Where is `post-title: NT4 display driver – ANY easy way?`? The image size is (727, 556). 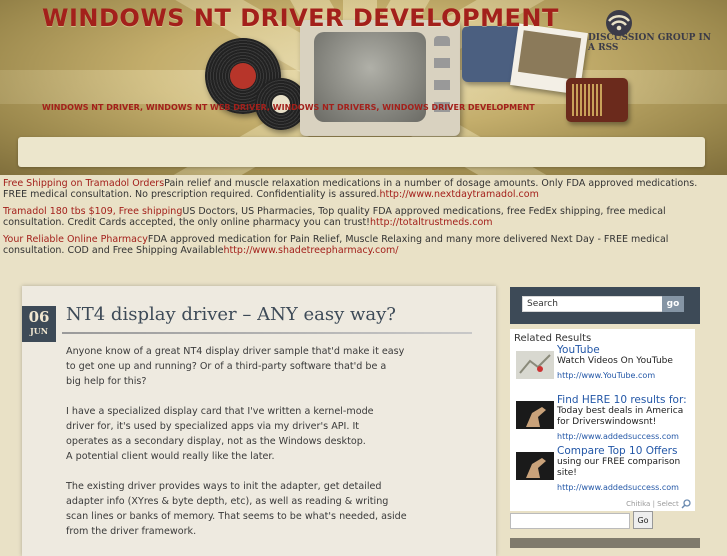 post-title: NT4 display driver – ANY easy way? is located at coordinates (231, 314).